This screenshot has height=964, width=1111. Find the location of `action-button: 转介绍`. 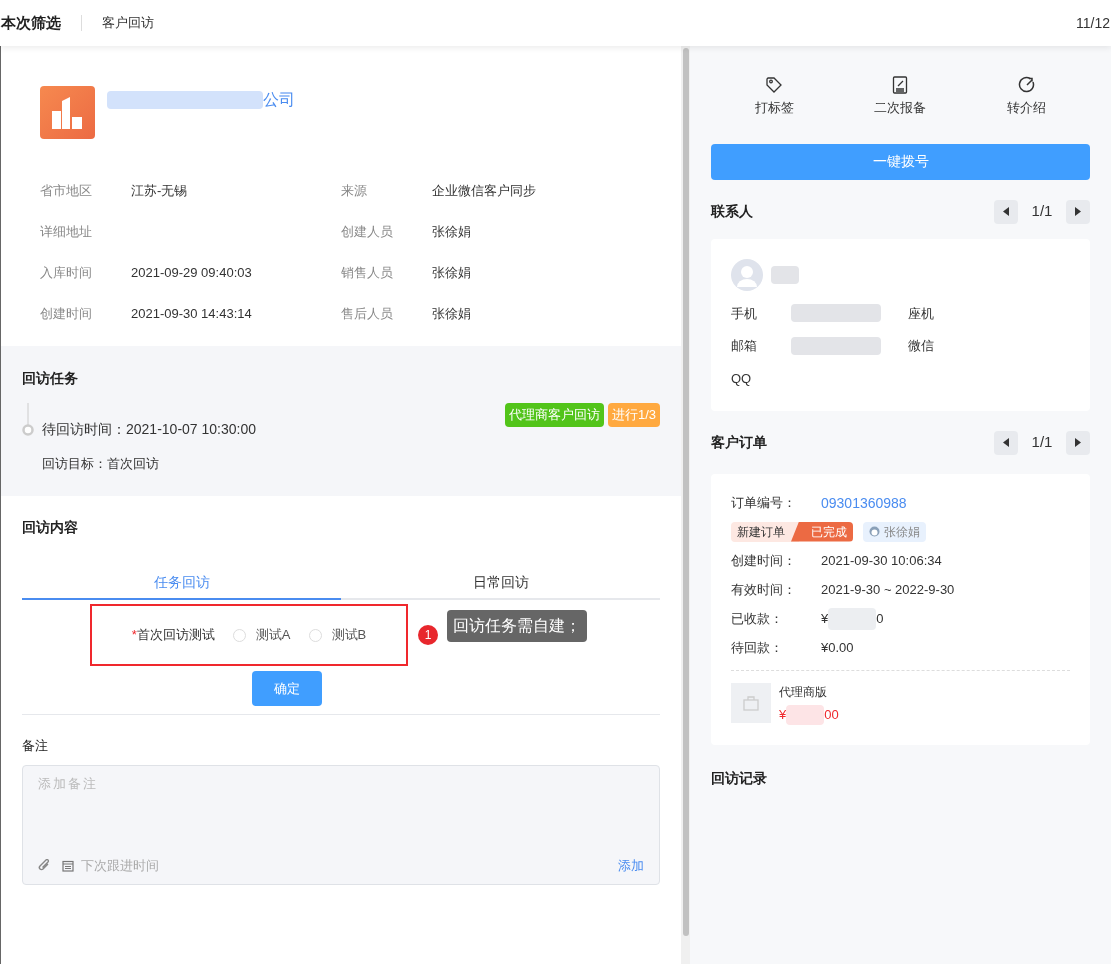

action-button: 转介绍 is located at coordinates (1026, 97).